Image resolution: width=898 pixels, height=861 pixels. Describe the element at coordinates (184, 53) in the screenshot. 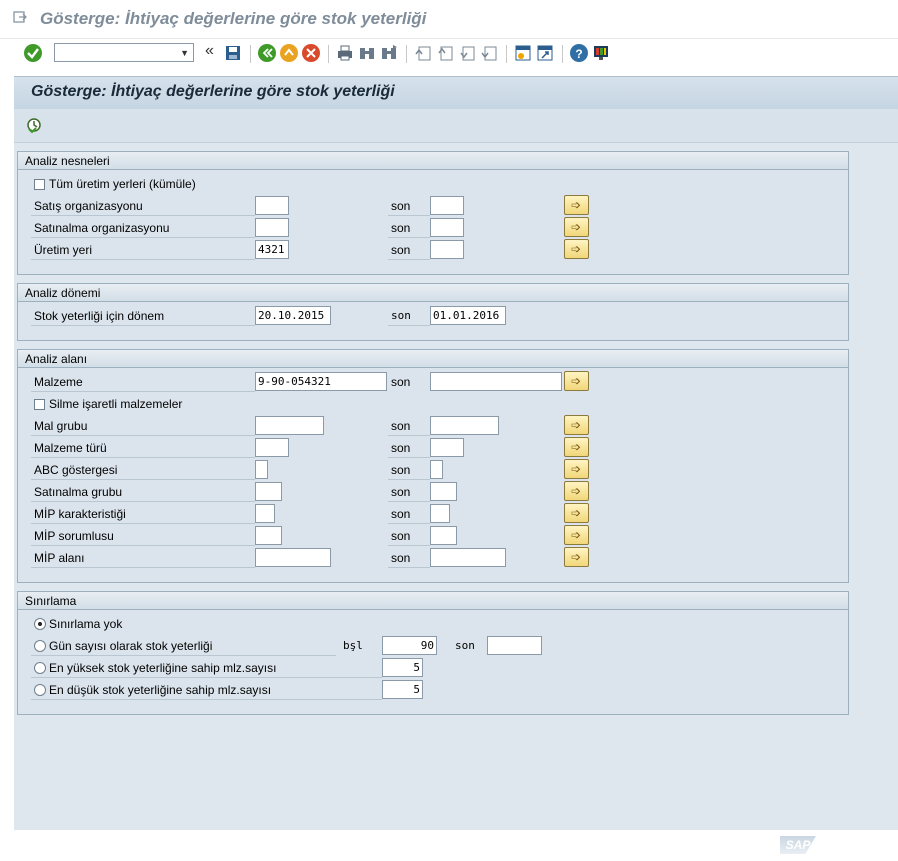

I see `chevron-down-icon: ▼` at that location.